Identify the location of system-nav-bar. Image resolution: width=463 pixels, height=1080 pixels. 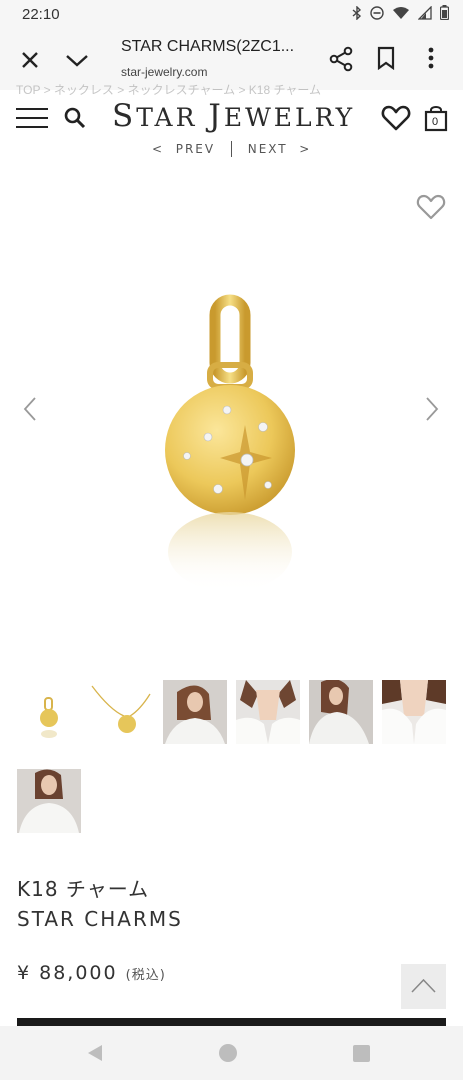
(231, 1053).